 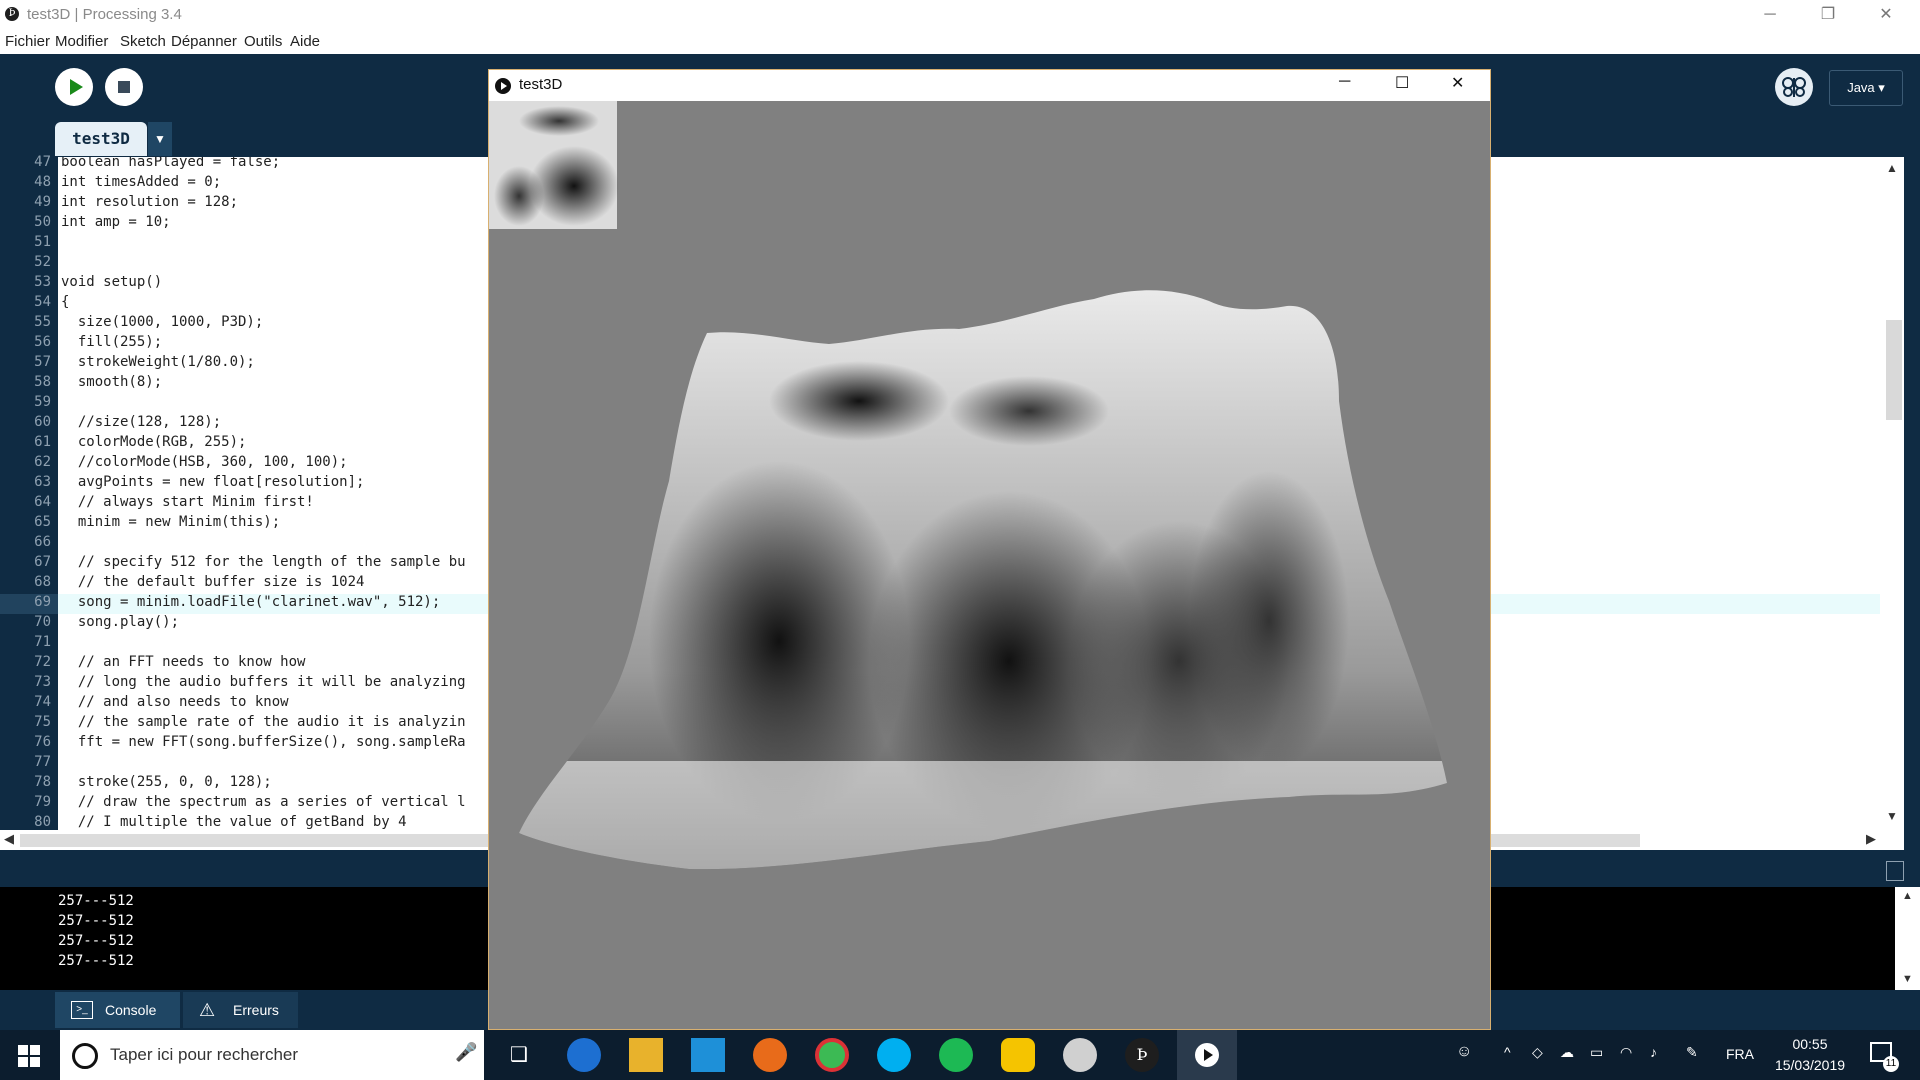 What do you see at coordinates (27, 41) in the screenshot?
I see `menu-fichier: Fichier` at bounding box center [27, 41].